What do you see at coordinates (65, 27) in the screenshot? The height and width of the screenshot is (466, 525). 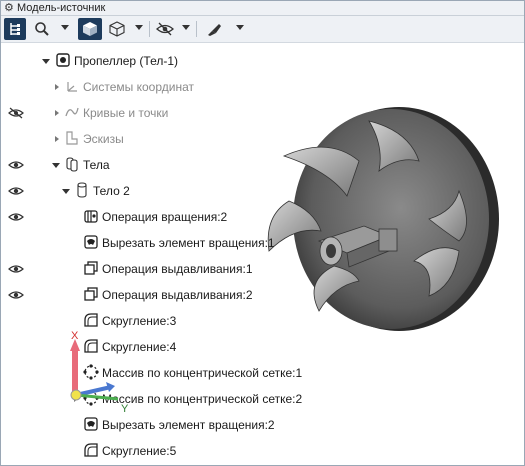 I see `search-dropdown` at bounding box center [65, 27].